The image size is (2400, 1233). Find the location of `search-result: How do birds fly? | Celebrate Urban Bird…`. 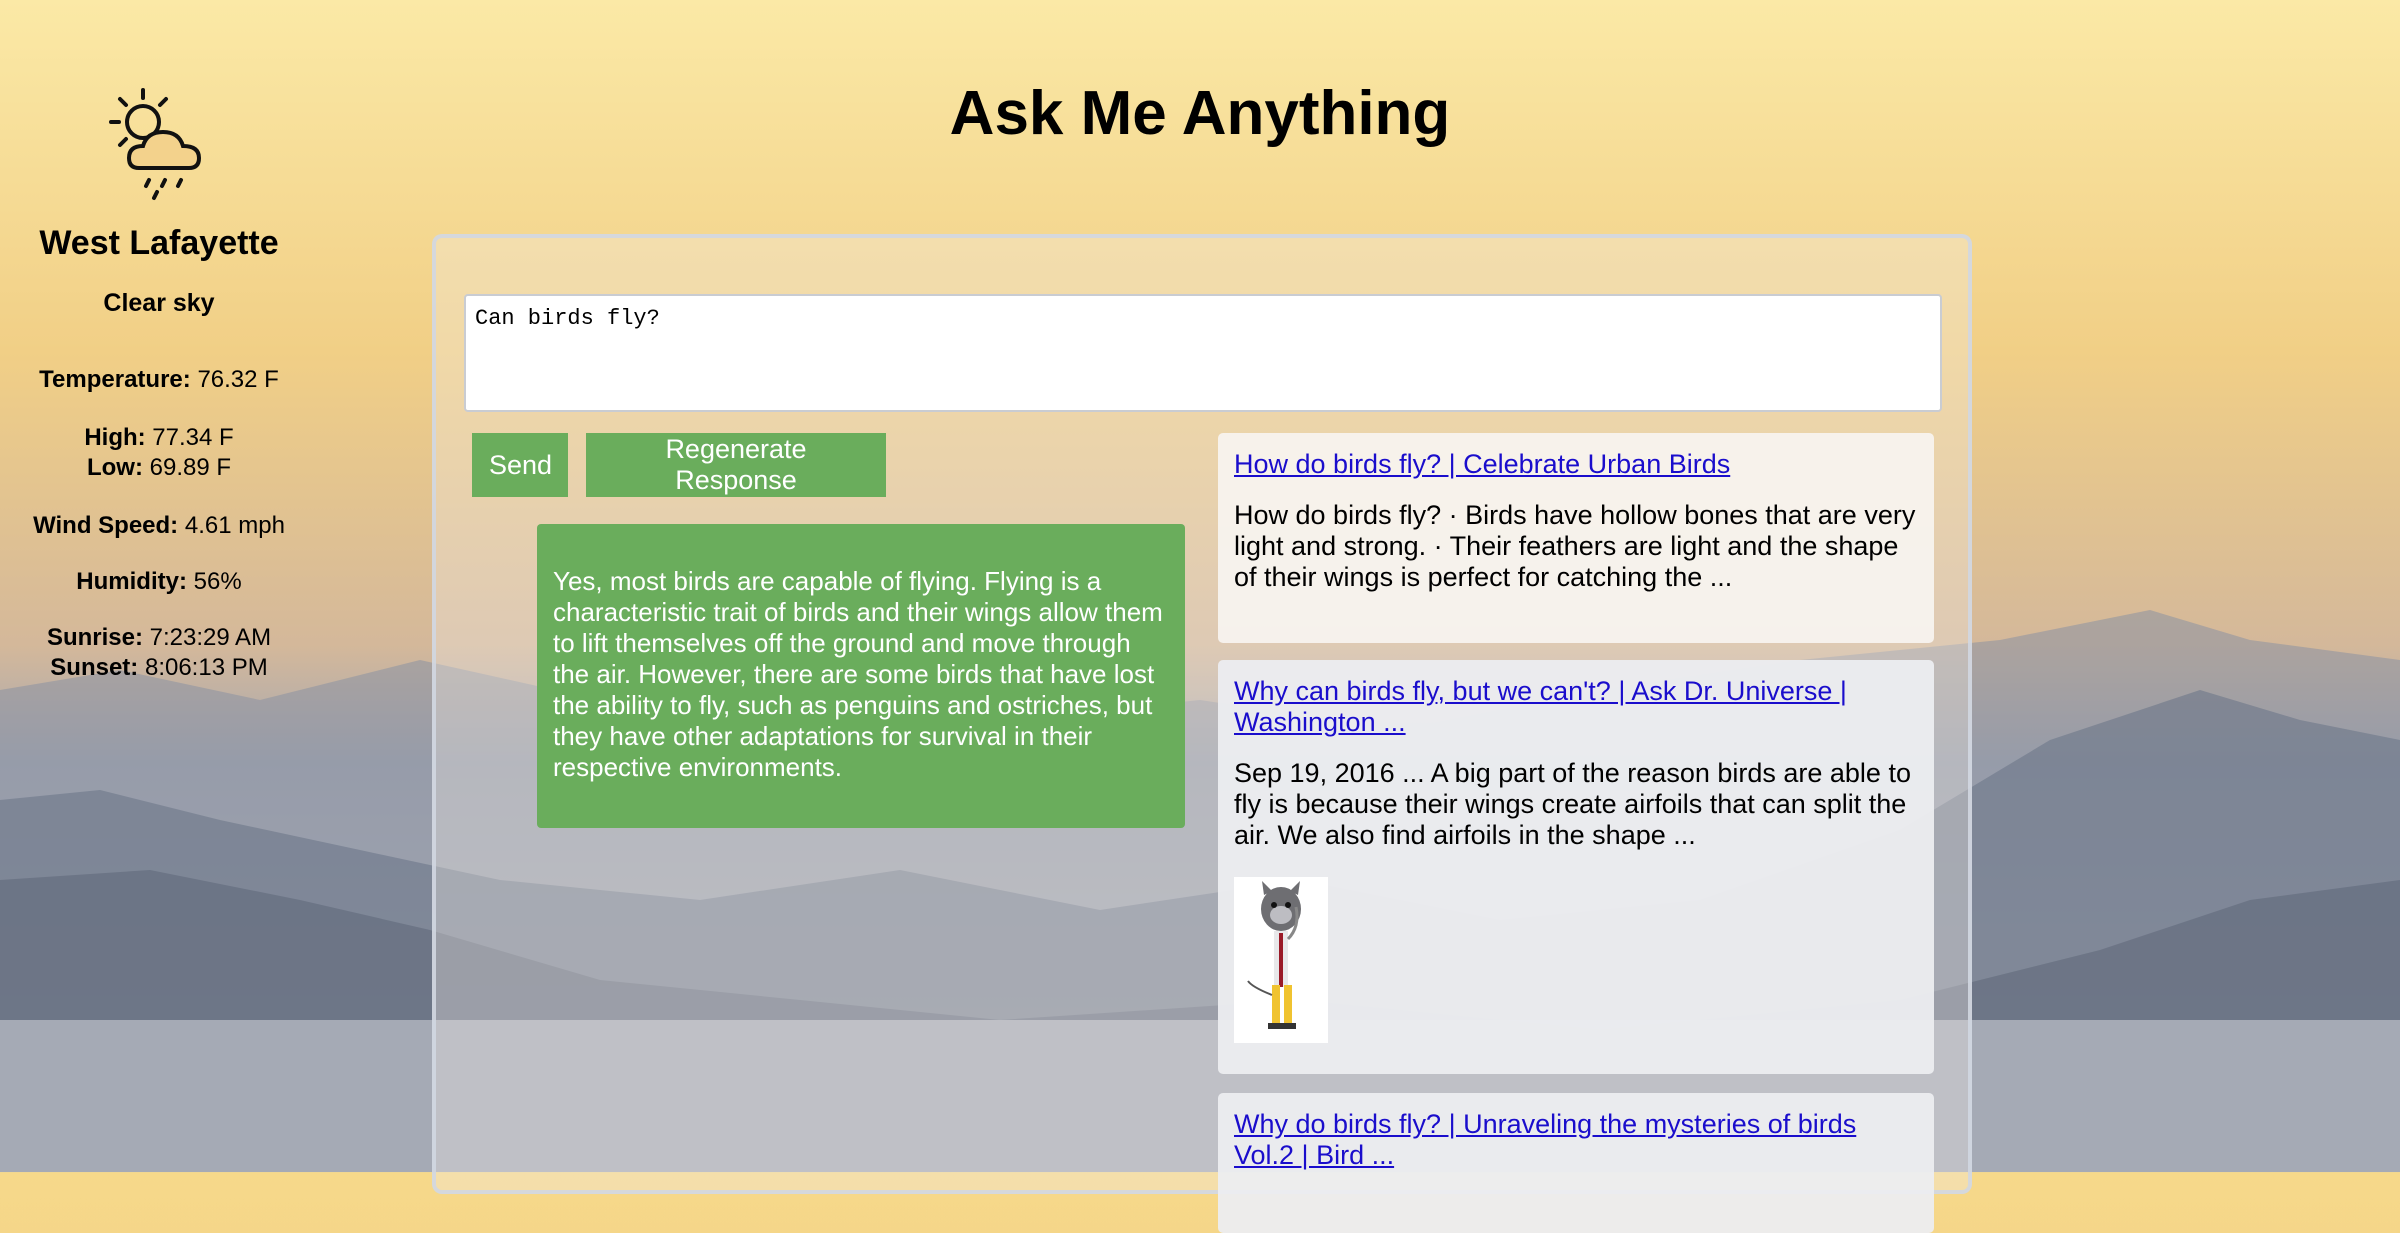

search-result: How do birds fly? | Celebrate Urban Bird… is located at coordinates (1576, 538).